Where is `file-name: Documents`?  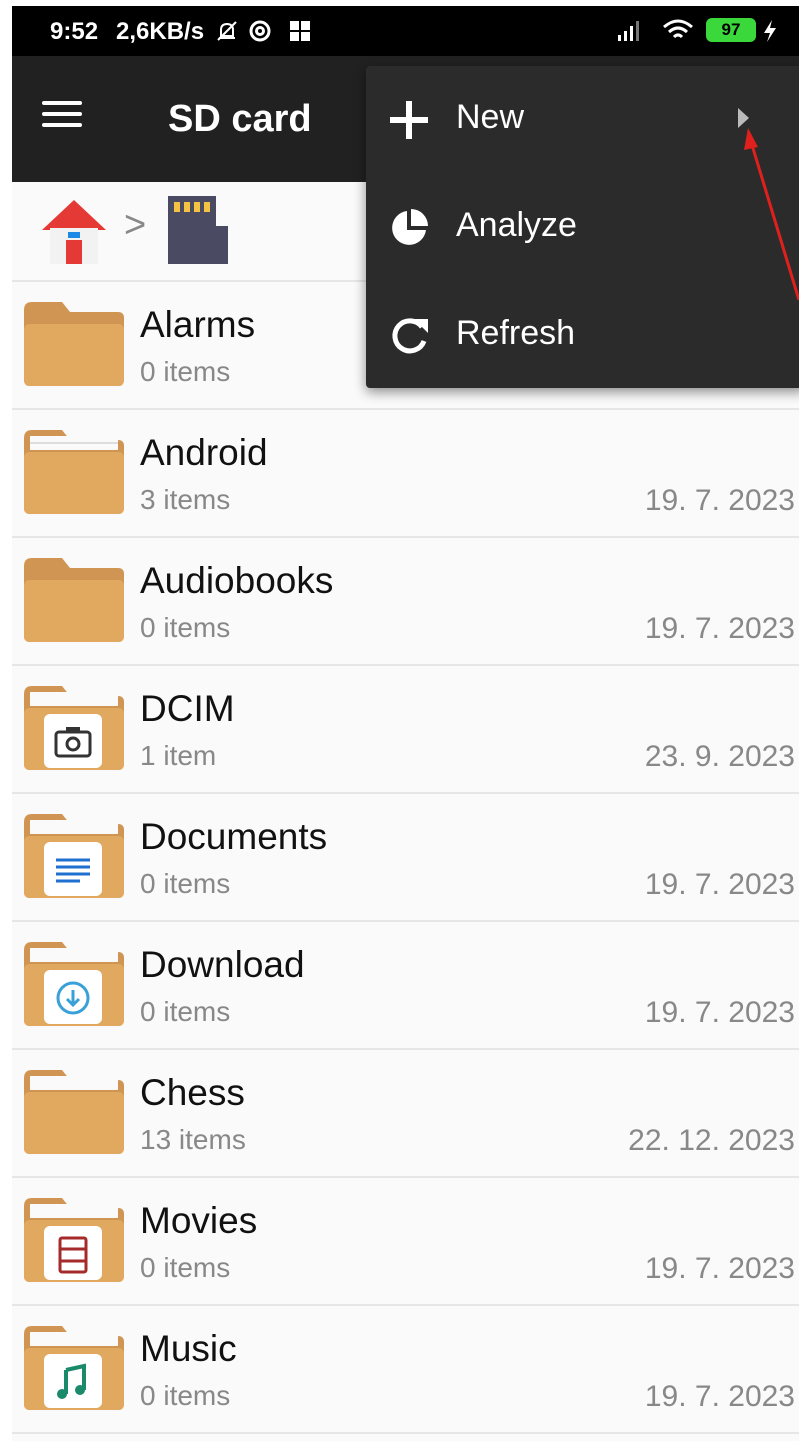 file-name: Documents is located at coordinates (234, 836).